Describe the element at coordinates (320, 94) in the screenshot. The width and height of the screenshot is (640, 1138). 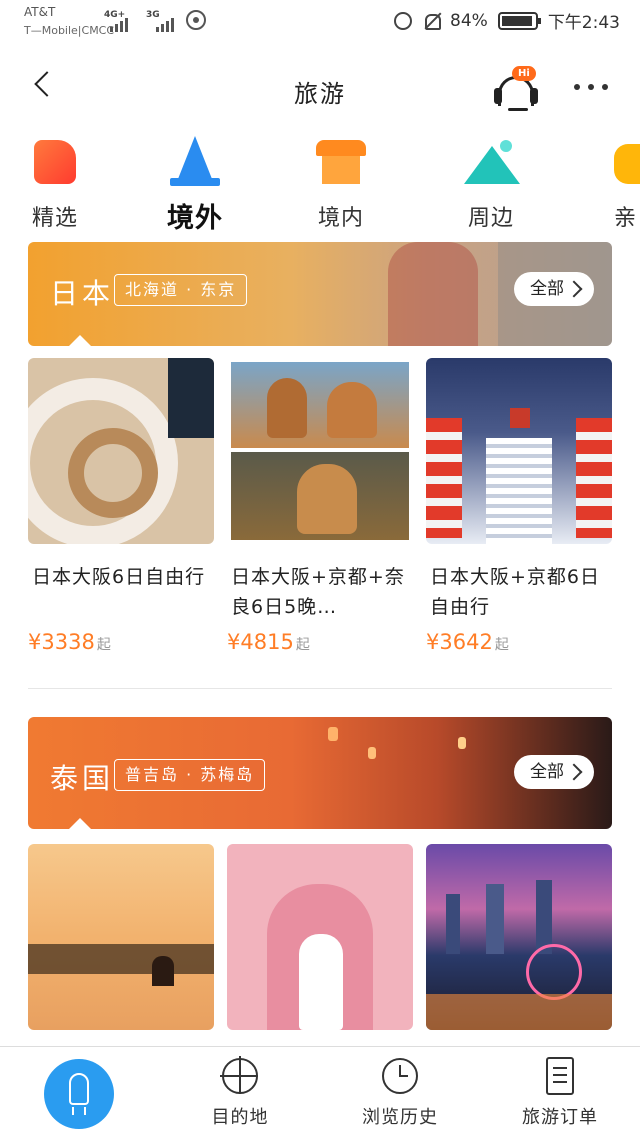
I see `page-title: 旅游` at that location.